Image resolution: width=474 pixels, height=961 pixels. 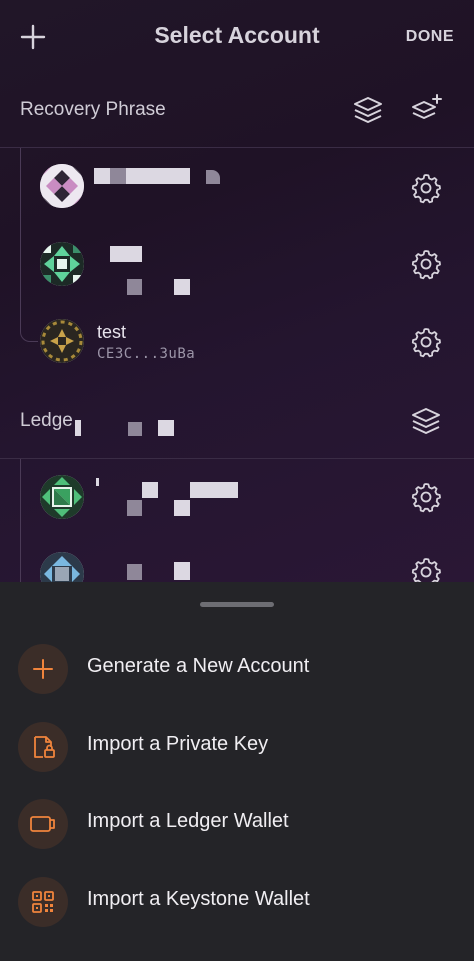 What do you see at coordinates (188, 821) in the screenshot?
I see `menu-item-label: Import a Ledger Wallet` at bounding box center [188, 821].